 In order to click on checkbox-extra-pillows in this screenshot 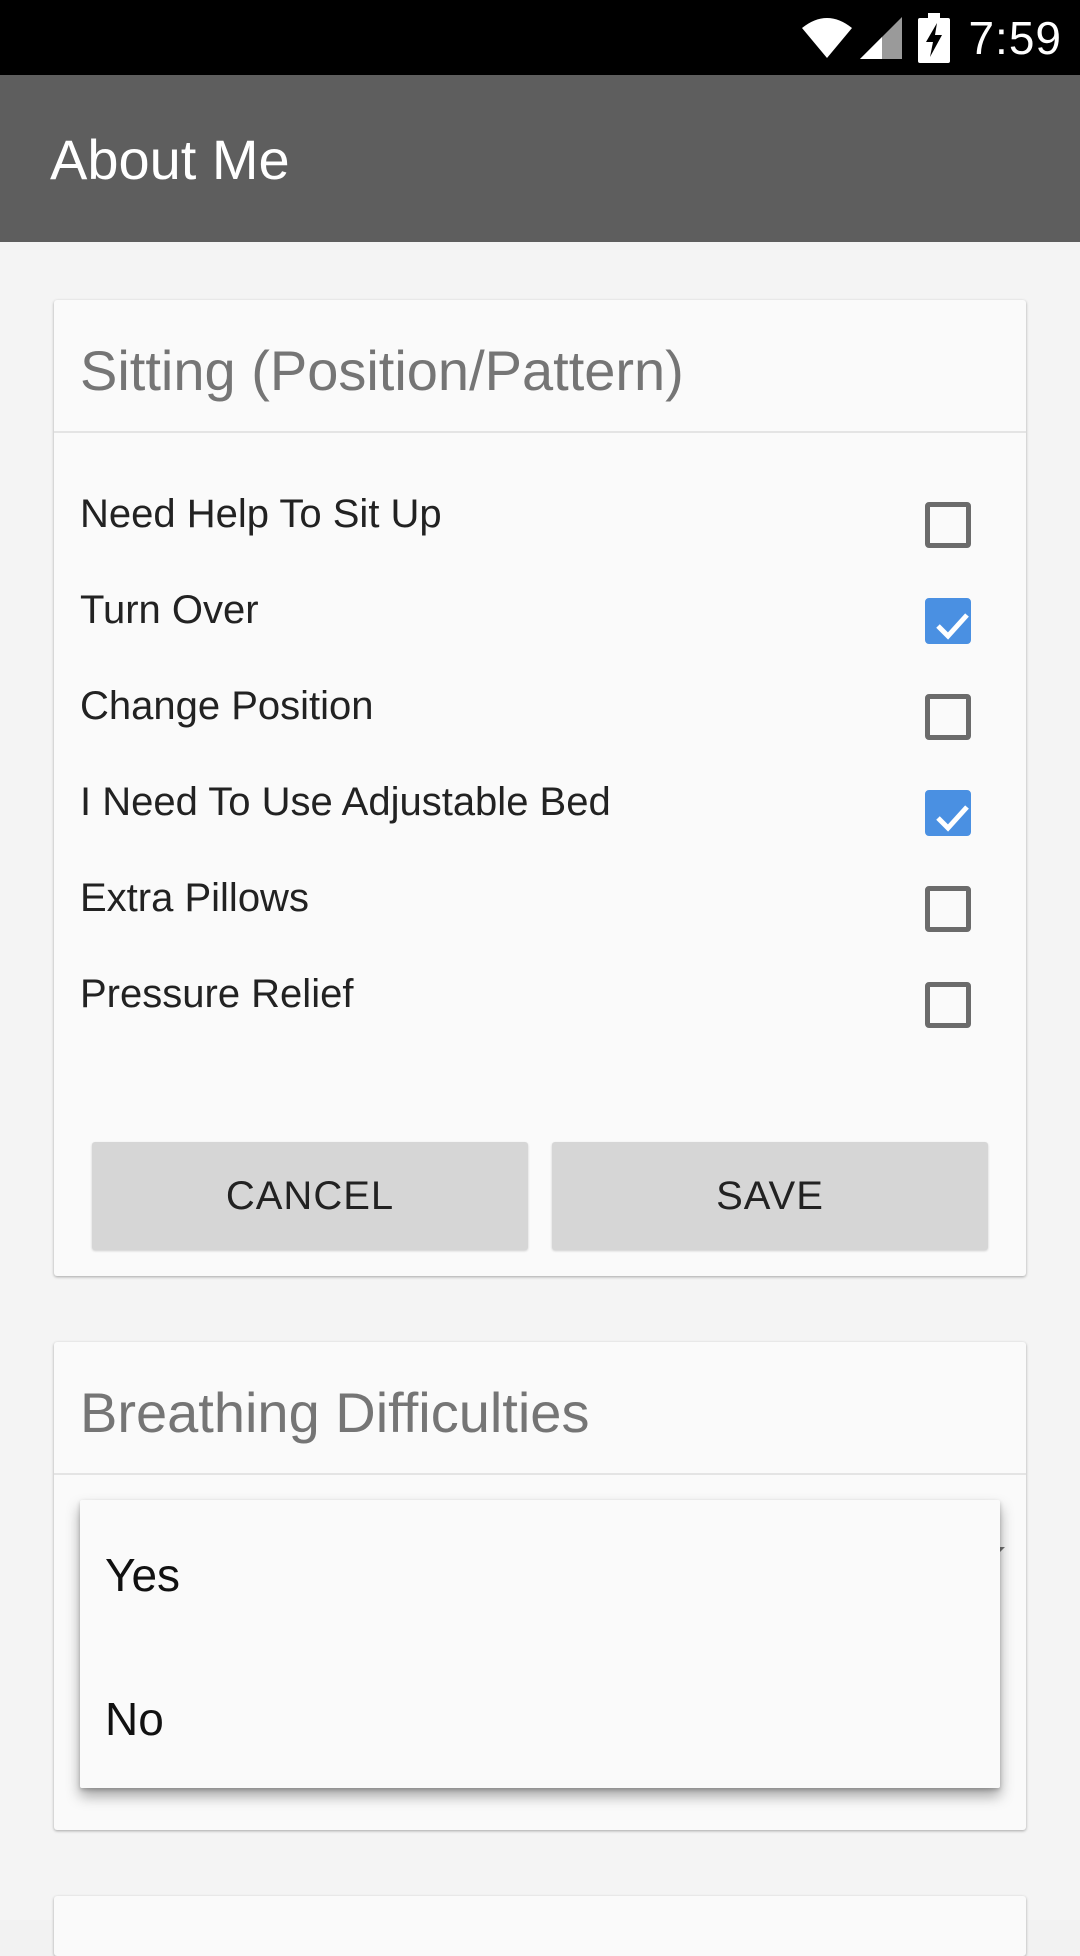, I will do `click(948, 909)`.